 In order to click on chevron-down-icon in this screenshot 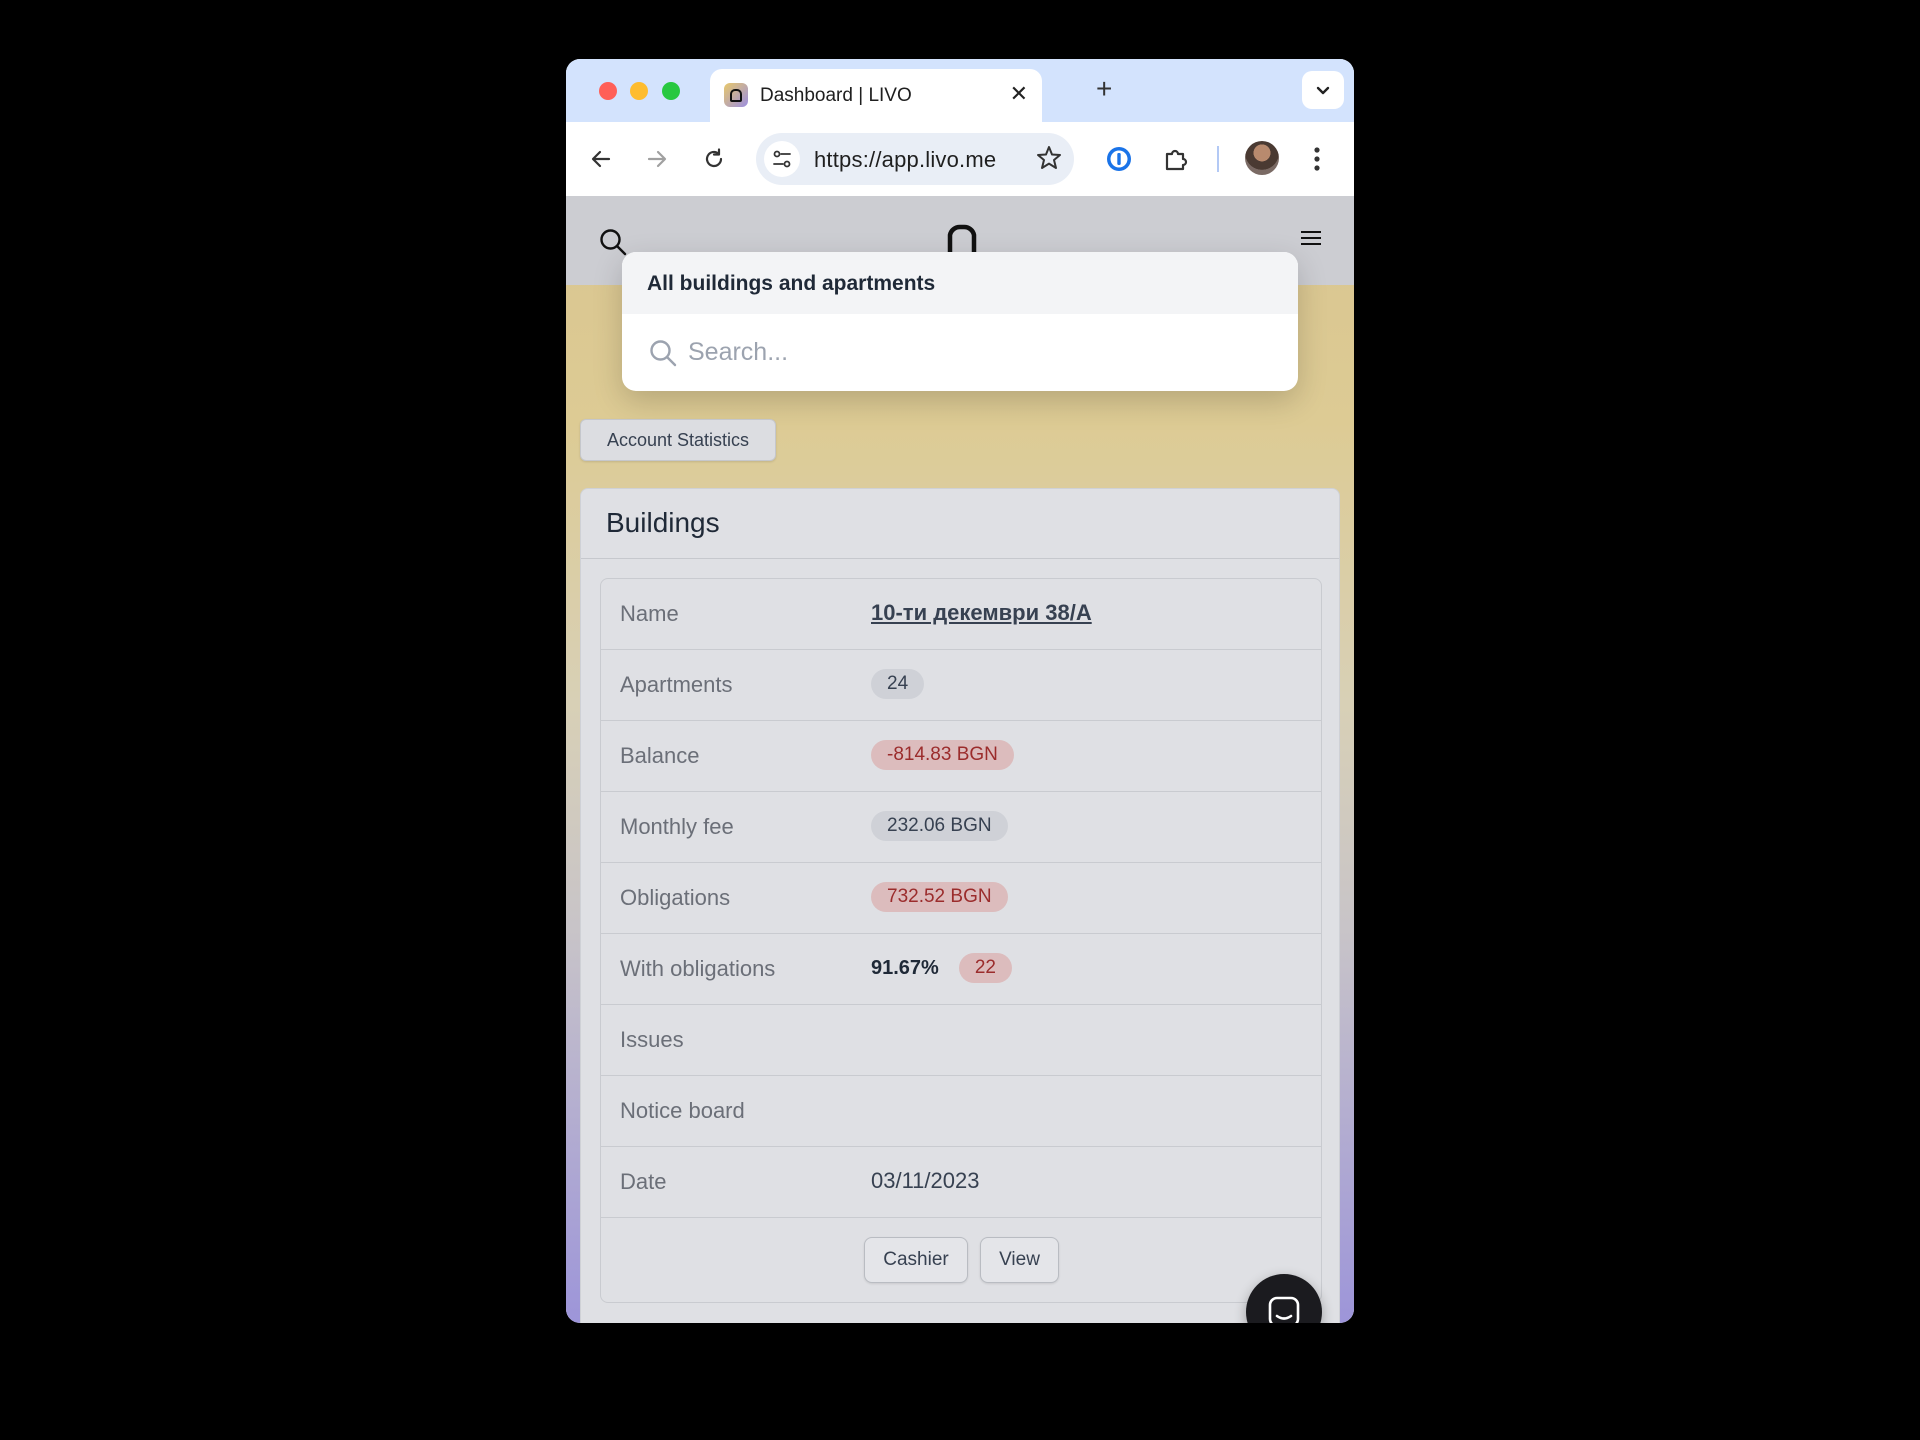, I will do `click(1323, 90)`.